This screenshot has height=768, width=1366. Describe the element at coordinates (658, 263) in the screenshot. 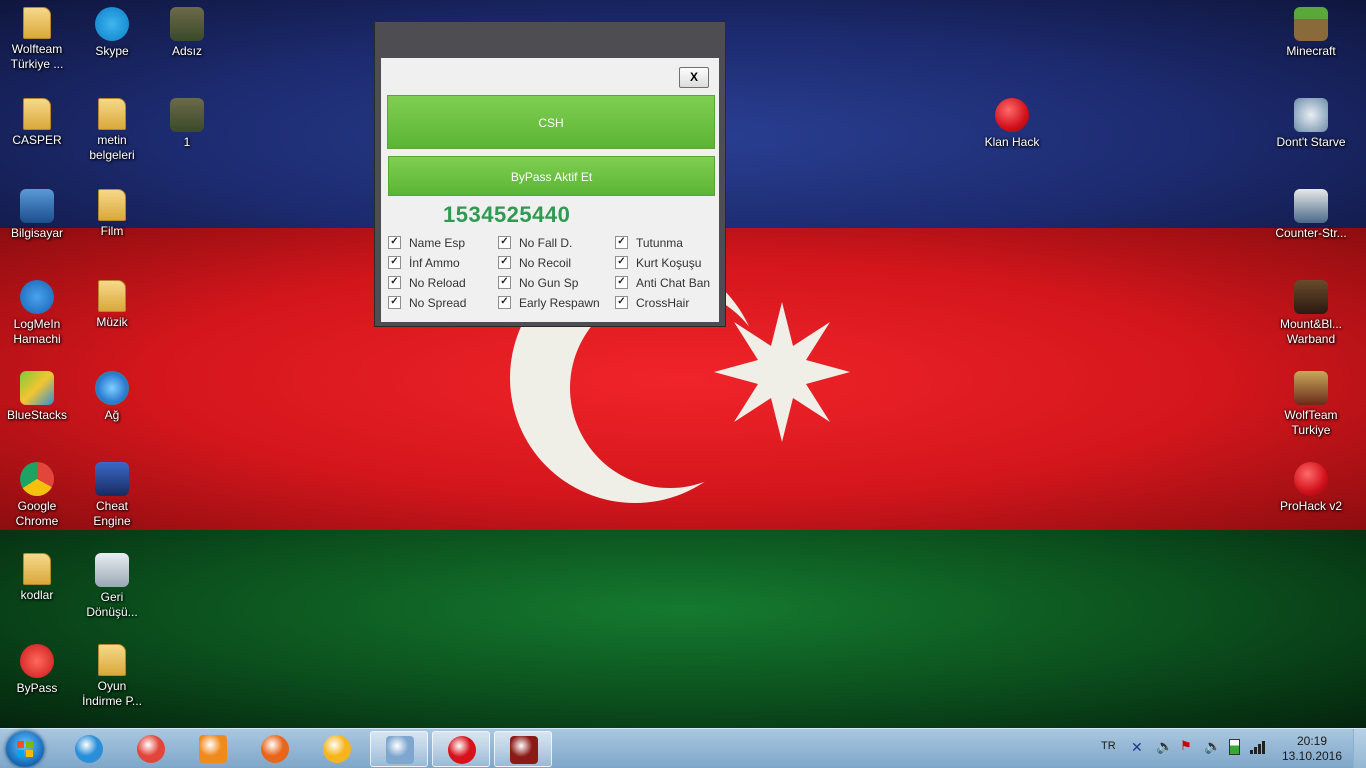

I see `option-checkbox: ✓ Kurt Koşuşu` at that location.